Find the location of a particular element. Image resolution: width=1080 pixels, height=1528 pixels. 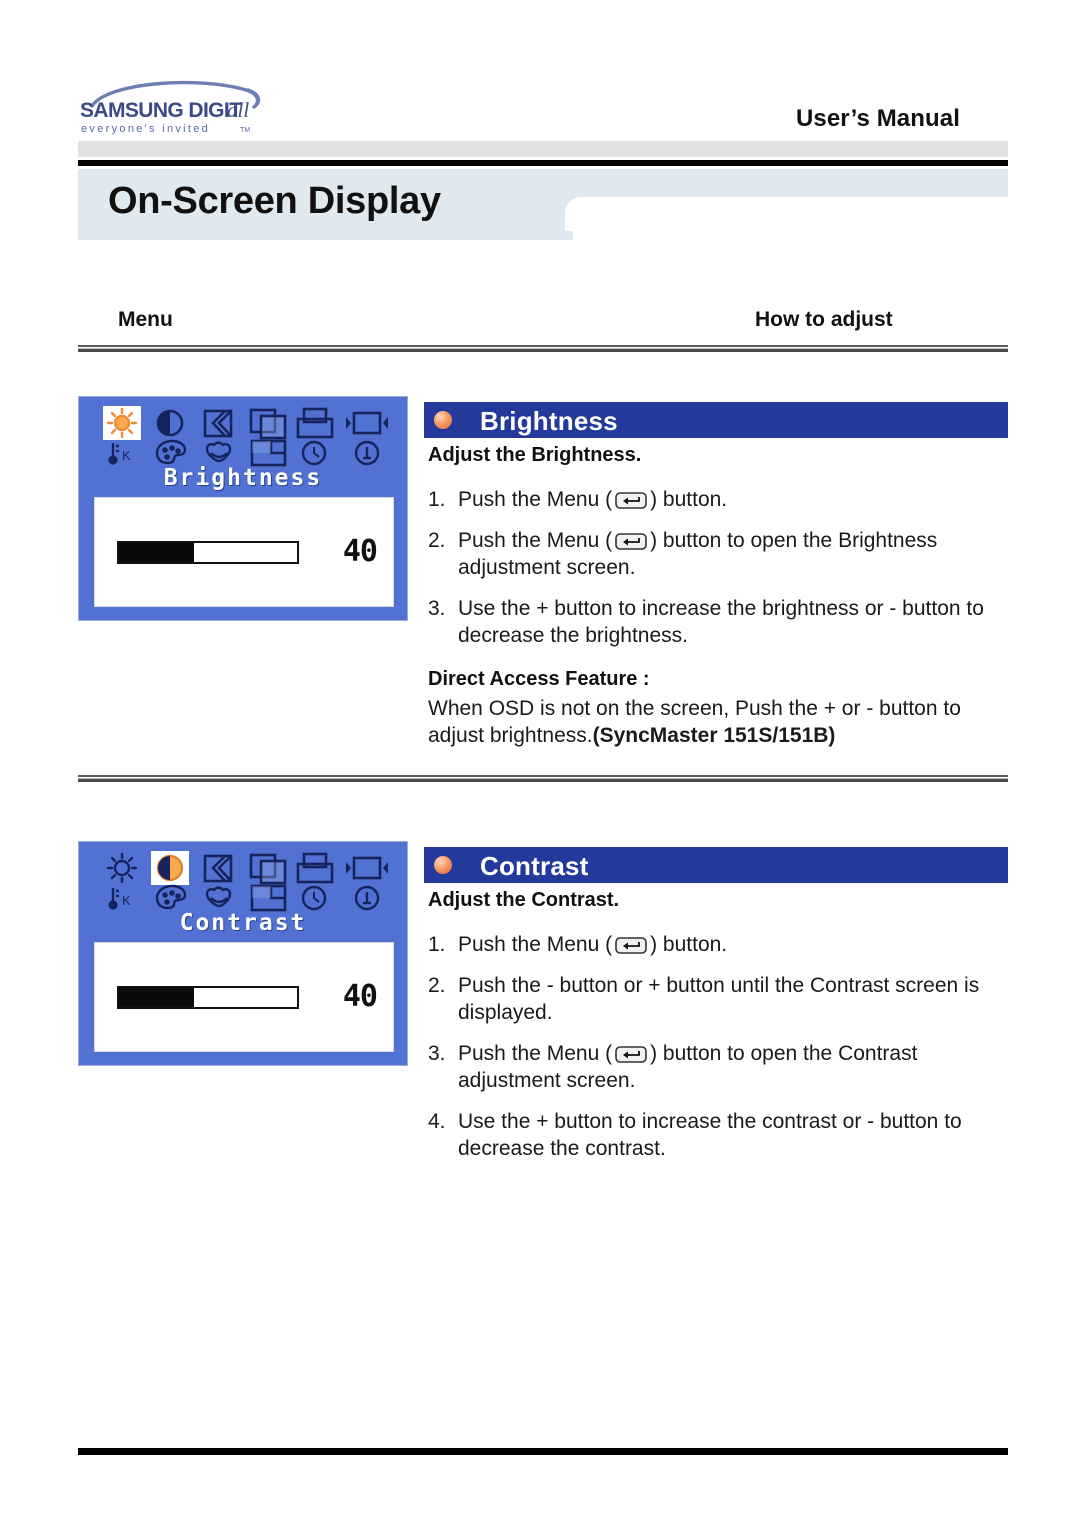

section-title-contrast: Contrast is located at coordinates (534, 866).